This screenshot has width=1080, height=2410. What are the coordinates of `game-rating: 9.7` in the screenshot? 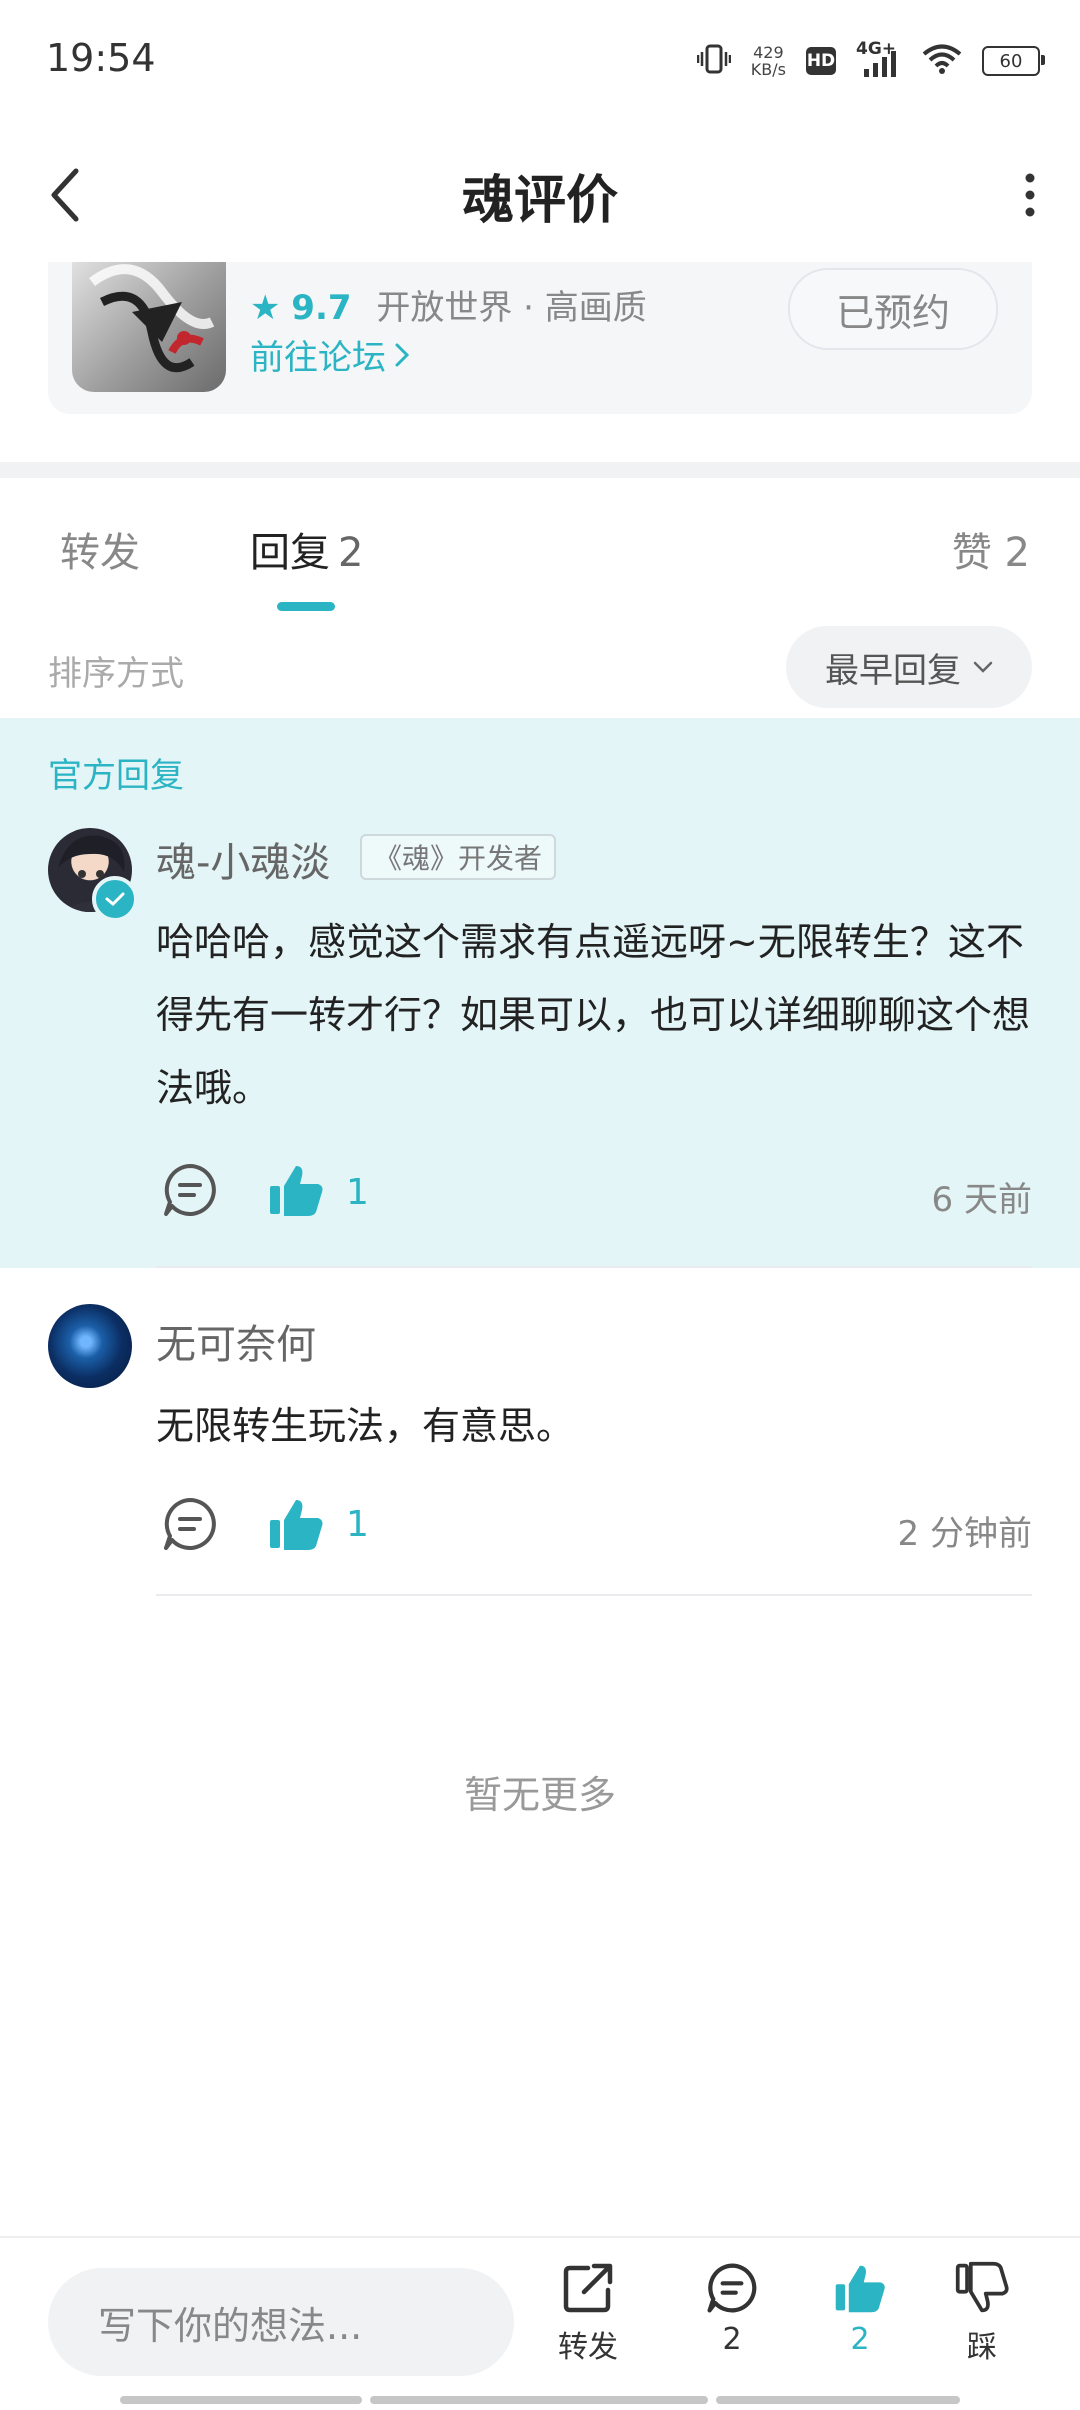 It's located at (321, 308).